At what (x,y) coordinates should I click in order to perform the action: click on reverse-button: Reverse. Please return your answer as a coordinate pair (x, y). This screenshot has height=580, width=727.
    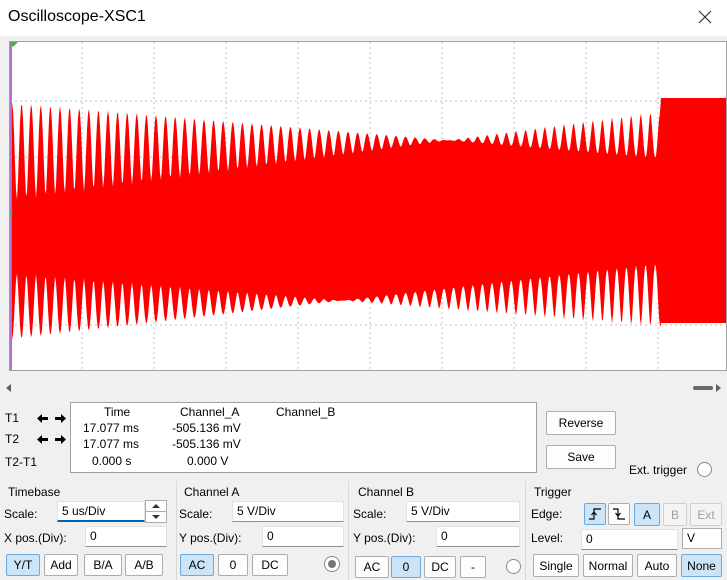
    Looking at the image, I should click on (581, 423).